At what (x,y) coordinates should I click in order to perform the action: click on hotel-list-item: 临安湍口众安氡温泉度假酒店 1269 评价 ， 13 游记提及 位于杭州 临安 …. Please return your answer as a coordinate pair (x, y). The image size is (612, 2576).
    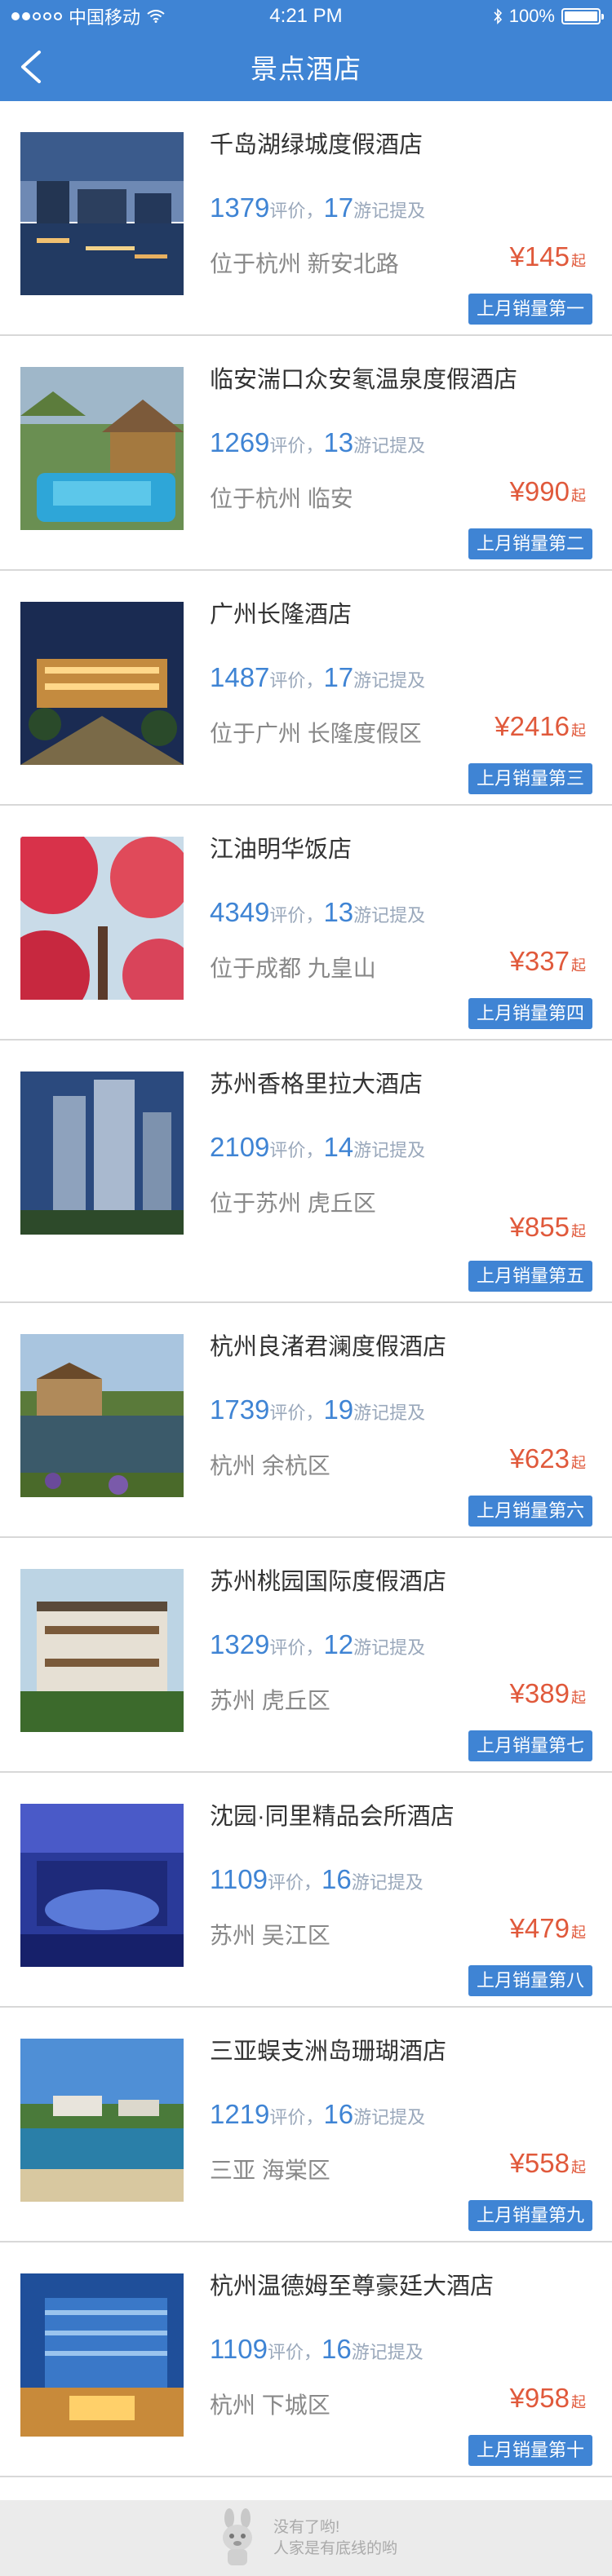
    Looking at the image, I should click on (306, 454).